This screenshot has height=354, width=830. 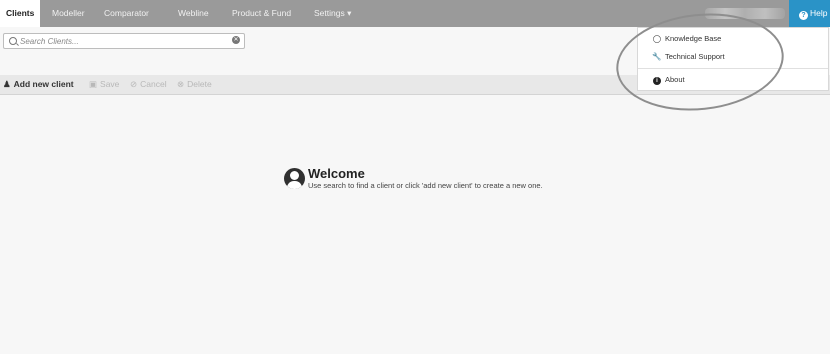 What do you see at coordinates (332, 13) in the screenshot?
I see `tab-settings: Settings ▾` at bounding box center [332, 13].